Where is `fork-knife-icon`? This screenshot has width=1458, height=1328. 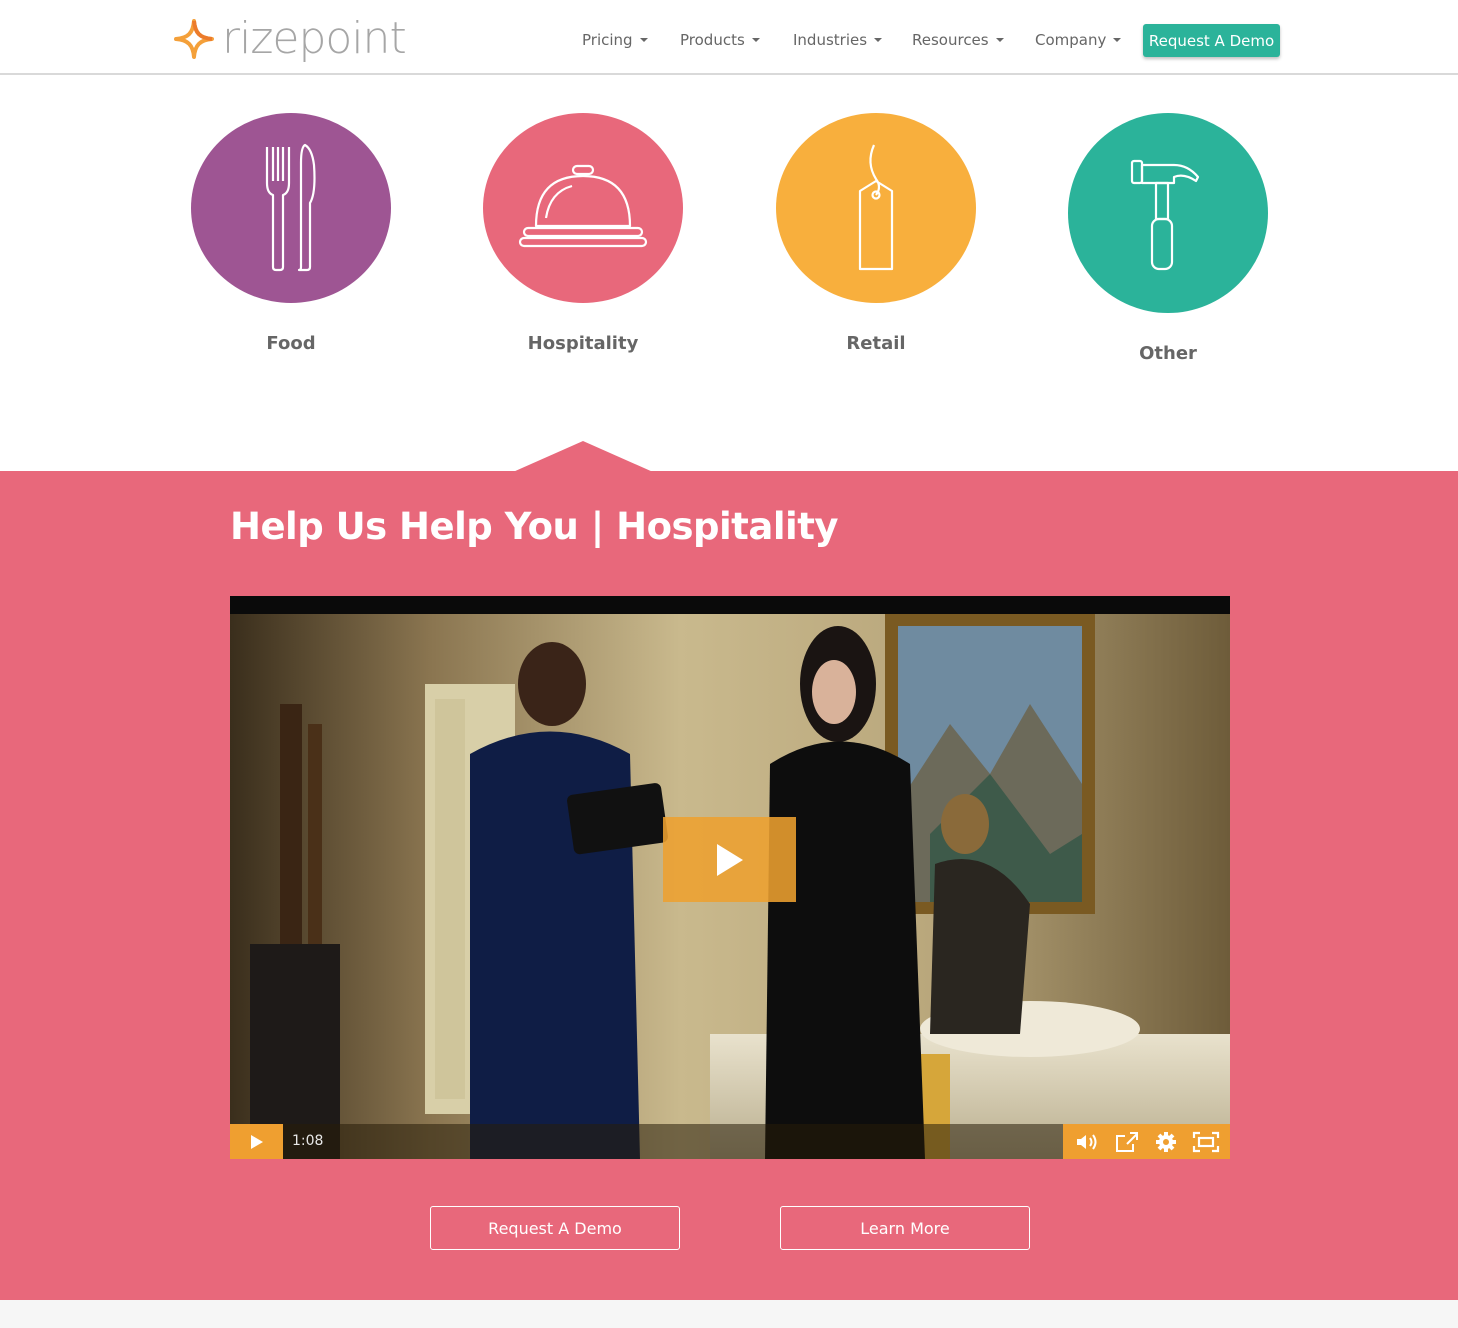
fork-knife-icon is located at coordinates (290, 207).